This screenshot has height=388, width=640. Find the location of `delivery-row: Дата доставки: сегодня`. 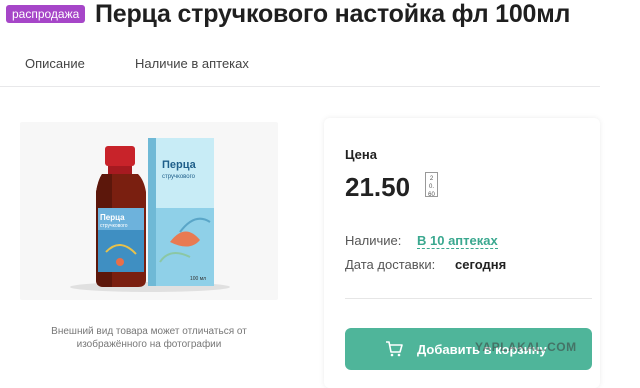

delivery-row: Дата доставки: сегодня is located at coordinates (425, 264).